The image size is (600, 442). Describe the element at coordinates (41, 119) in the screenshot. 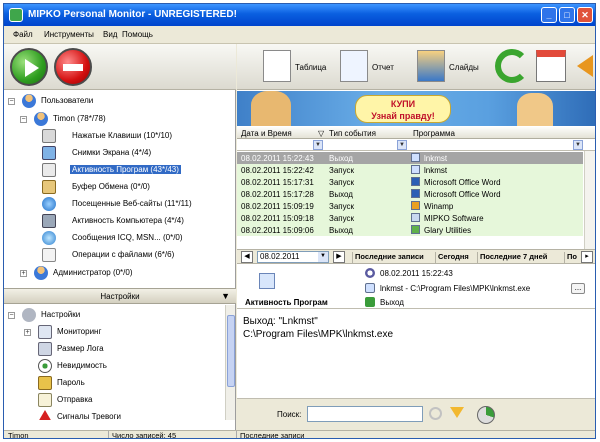

I see `user-icon` at that location.